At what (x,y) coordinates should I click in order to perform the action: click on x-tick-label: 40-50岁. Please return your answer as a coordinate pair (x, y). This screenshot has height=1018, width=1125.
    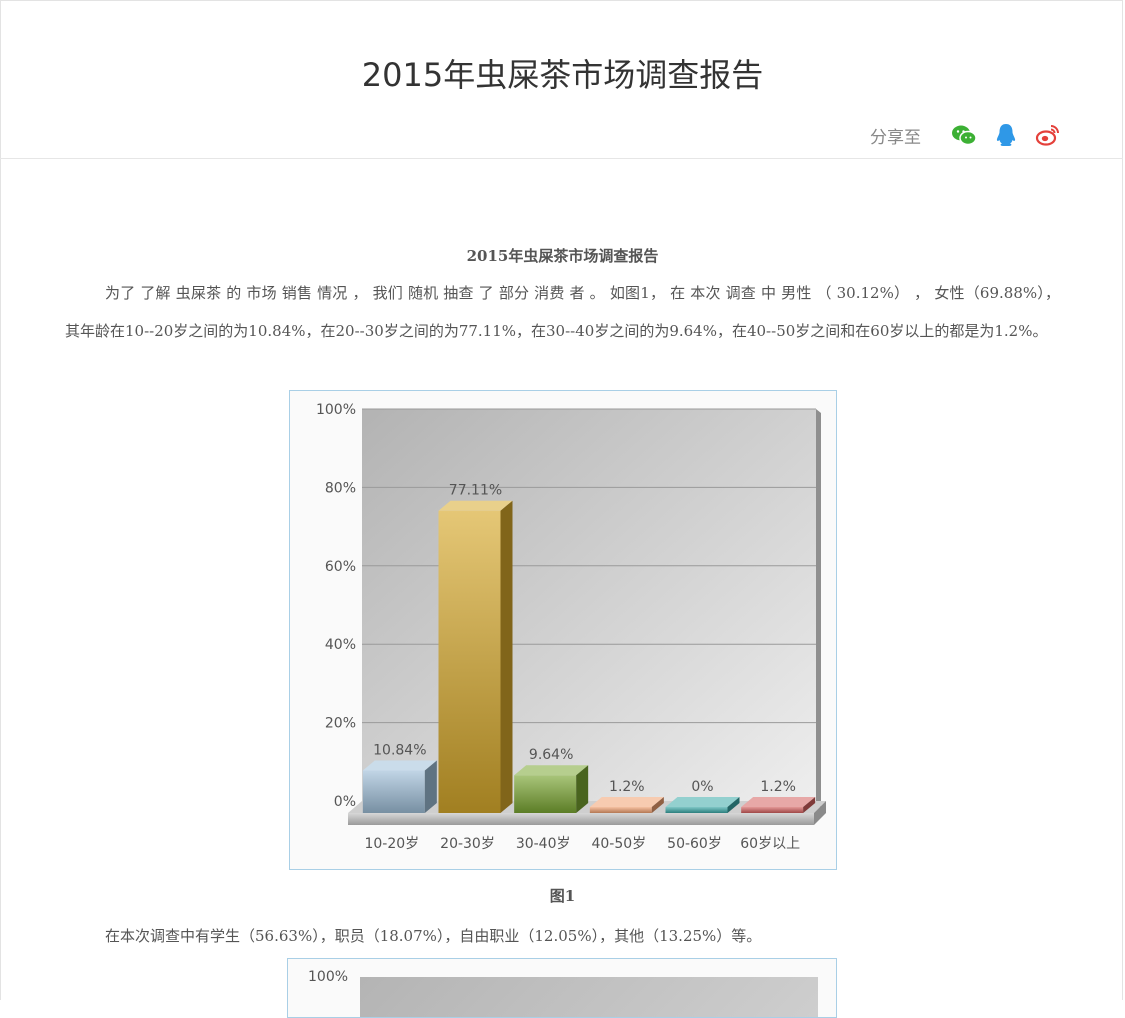
    Looking at the image, I should click on (618, 844).